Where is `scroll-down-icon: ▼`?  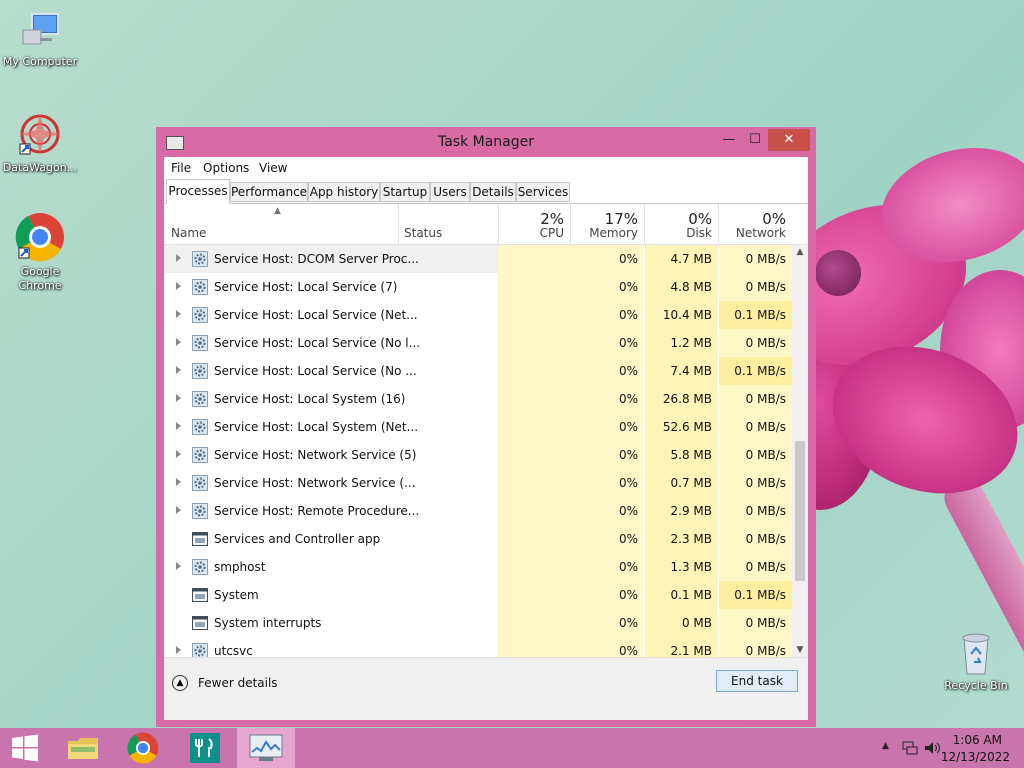
scroll-down-icon: ▼ is located at coordinates (800, 650).